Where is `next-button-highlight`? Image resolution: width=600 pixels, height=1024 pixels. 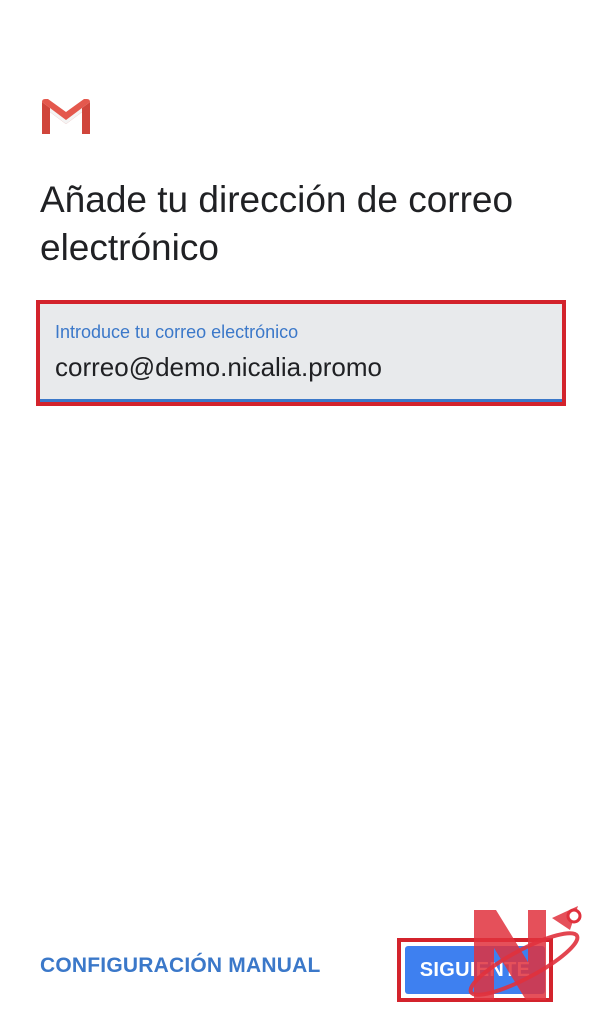
next-button-highlight is located at coordinates (475, 970).